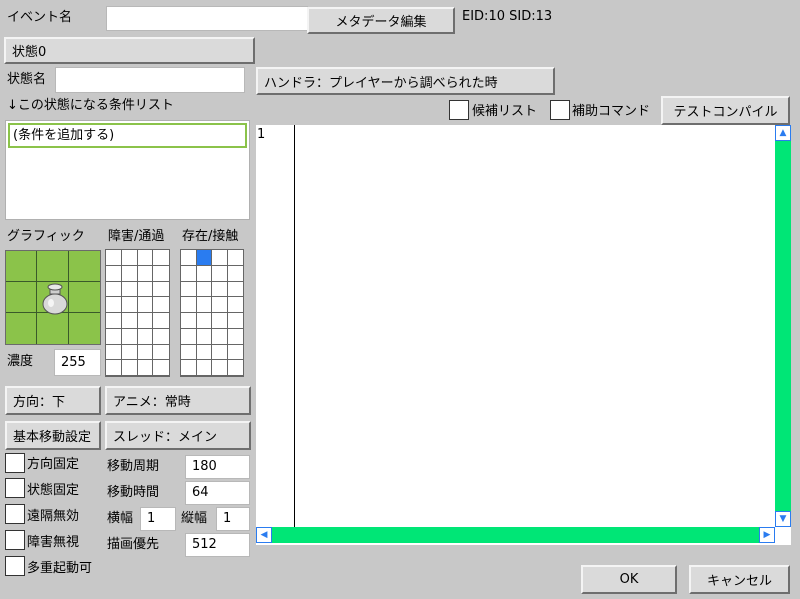 The width and height of the screenshot is (800, 599). Describe the element at coordinates (15, 566) in the screenshot. I see `multi-launch-checkbox` at that location.